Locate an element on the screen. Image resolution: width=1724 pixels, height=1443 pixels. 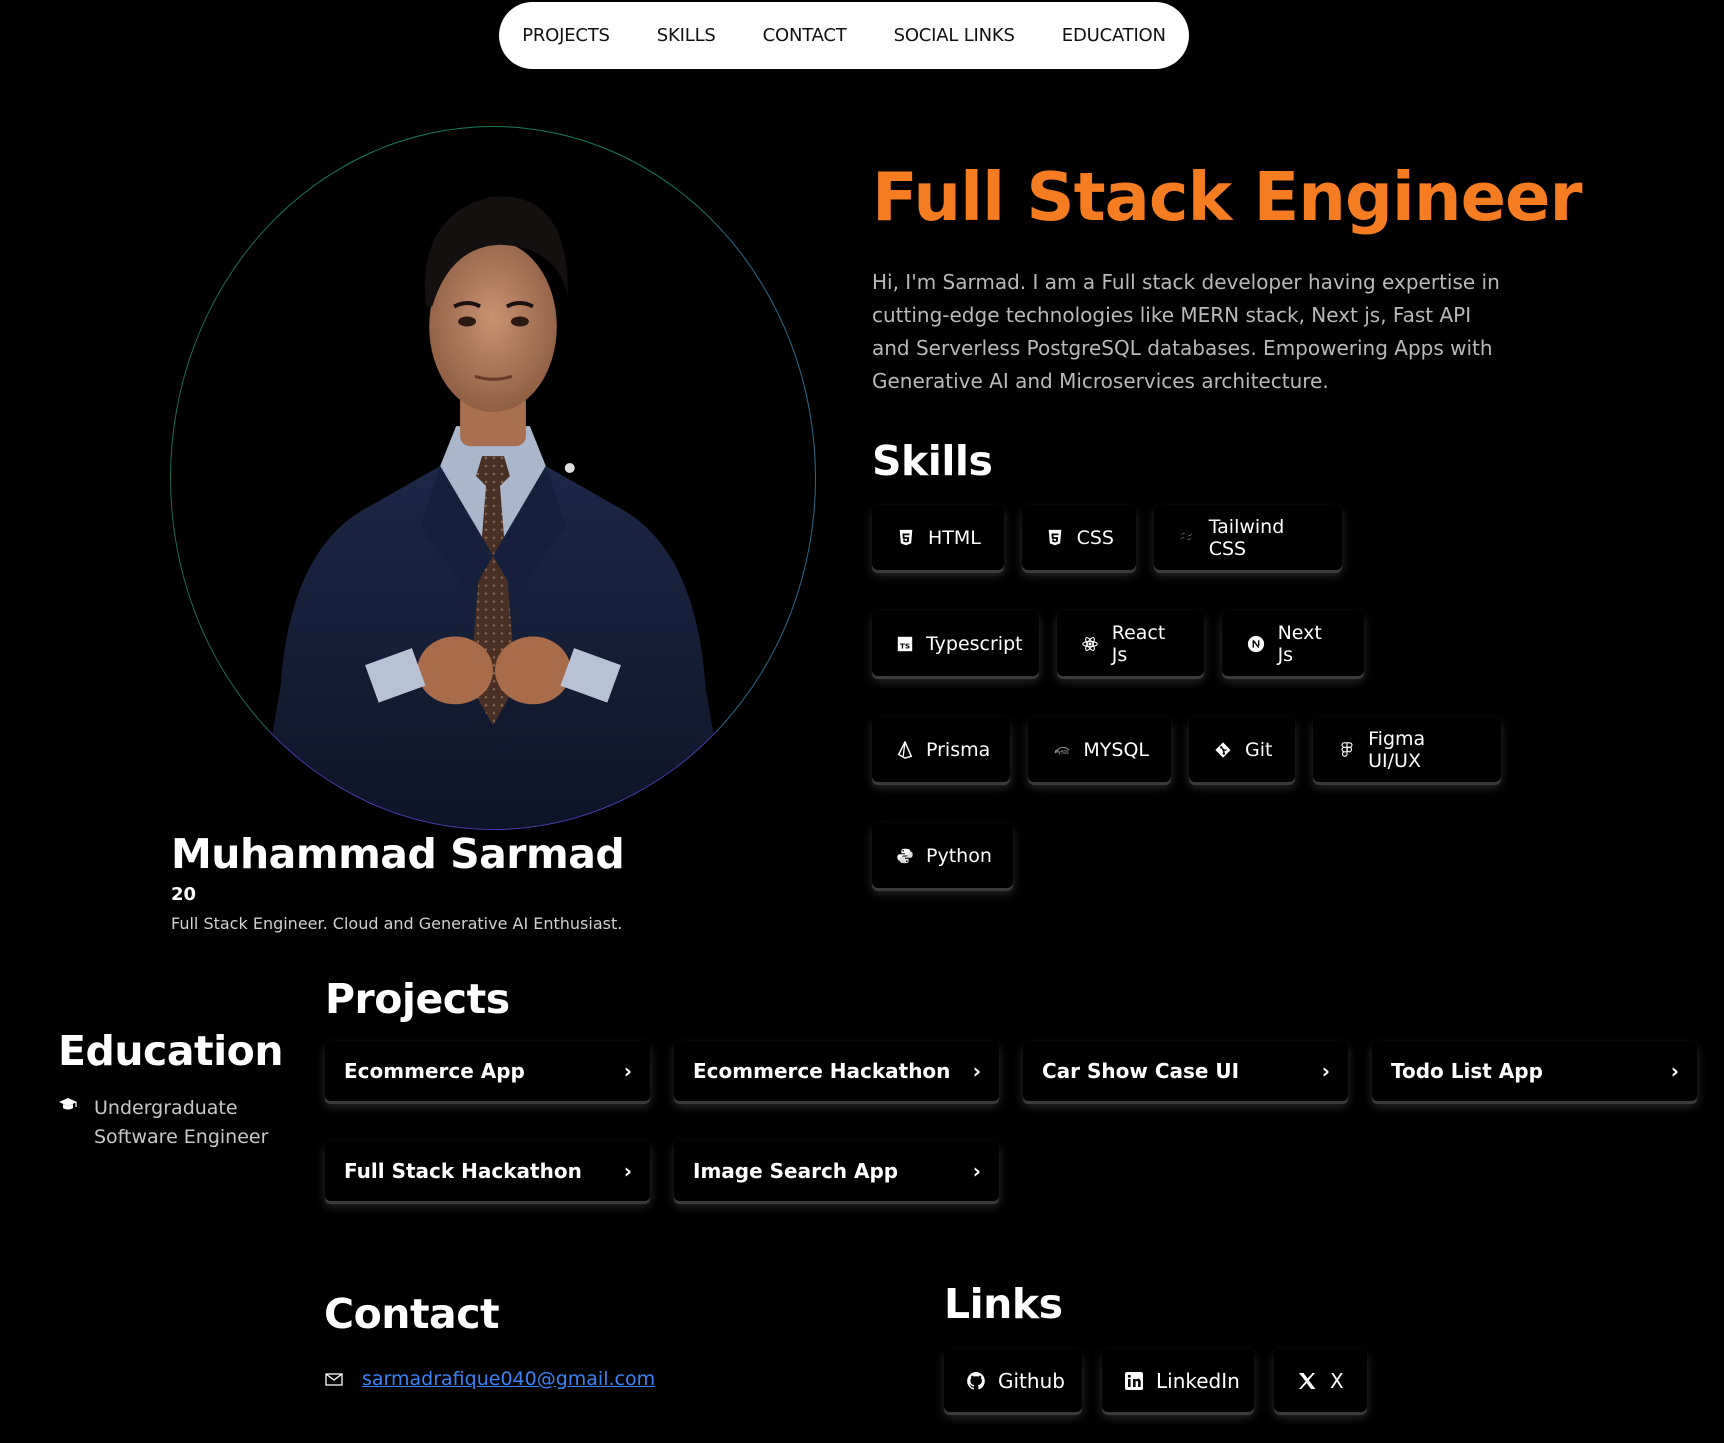
nav-education: EDUCATION is located at coordinates (1114, 35).